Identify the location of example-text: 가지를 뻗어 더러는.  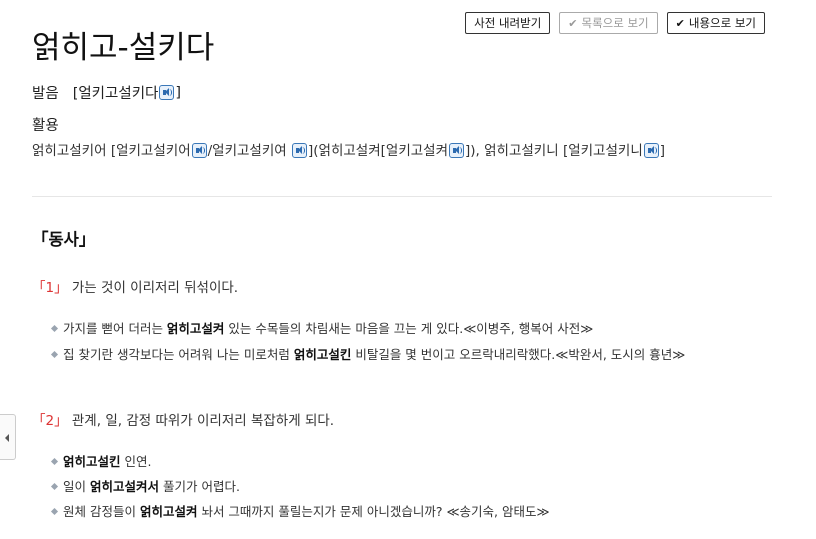
(115, 328).